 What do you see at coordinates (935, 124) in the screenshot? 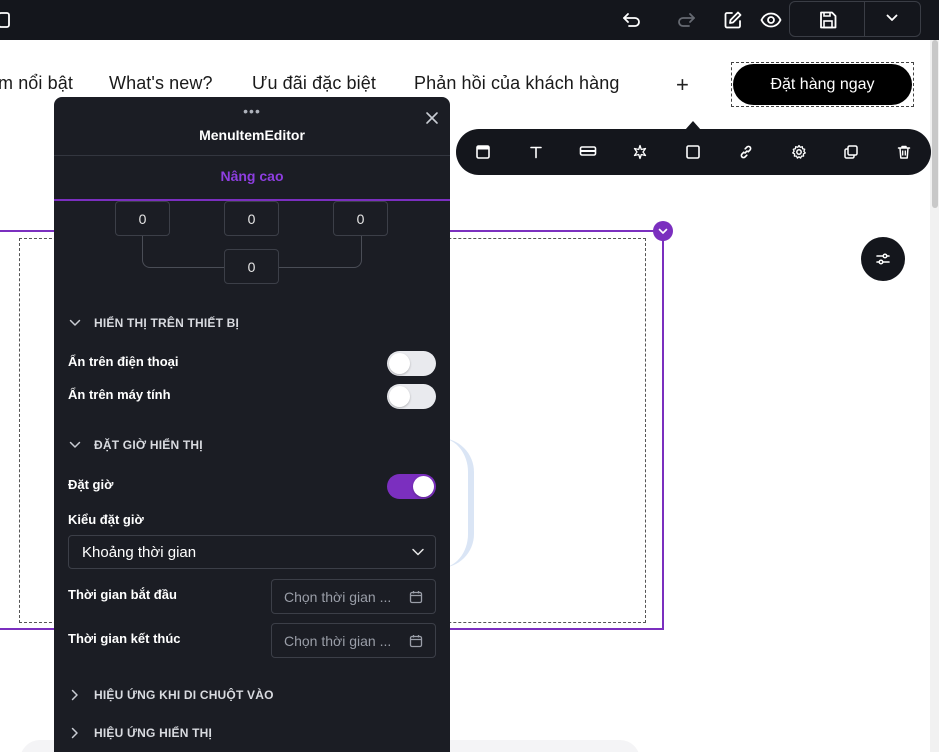
I see `scrollbar-thumb` at bounding box center [935, 124].